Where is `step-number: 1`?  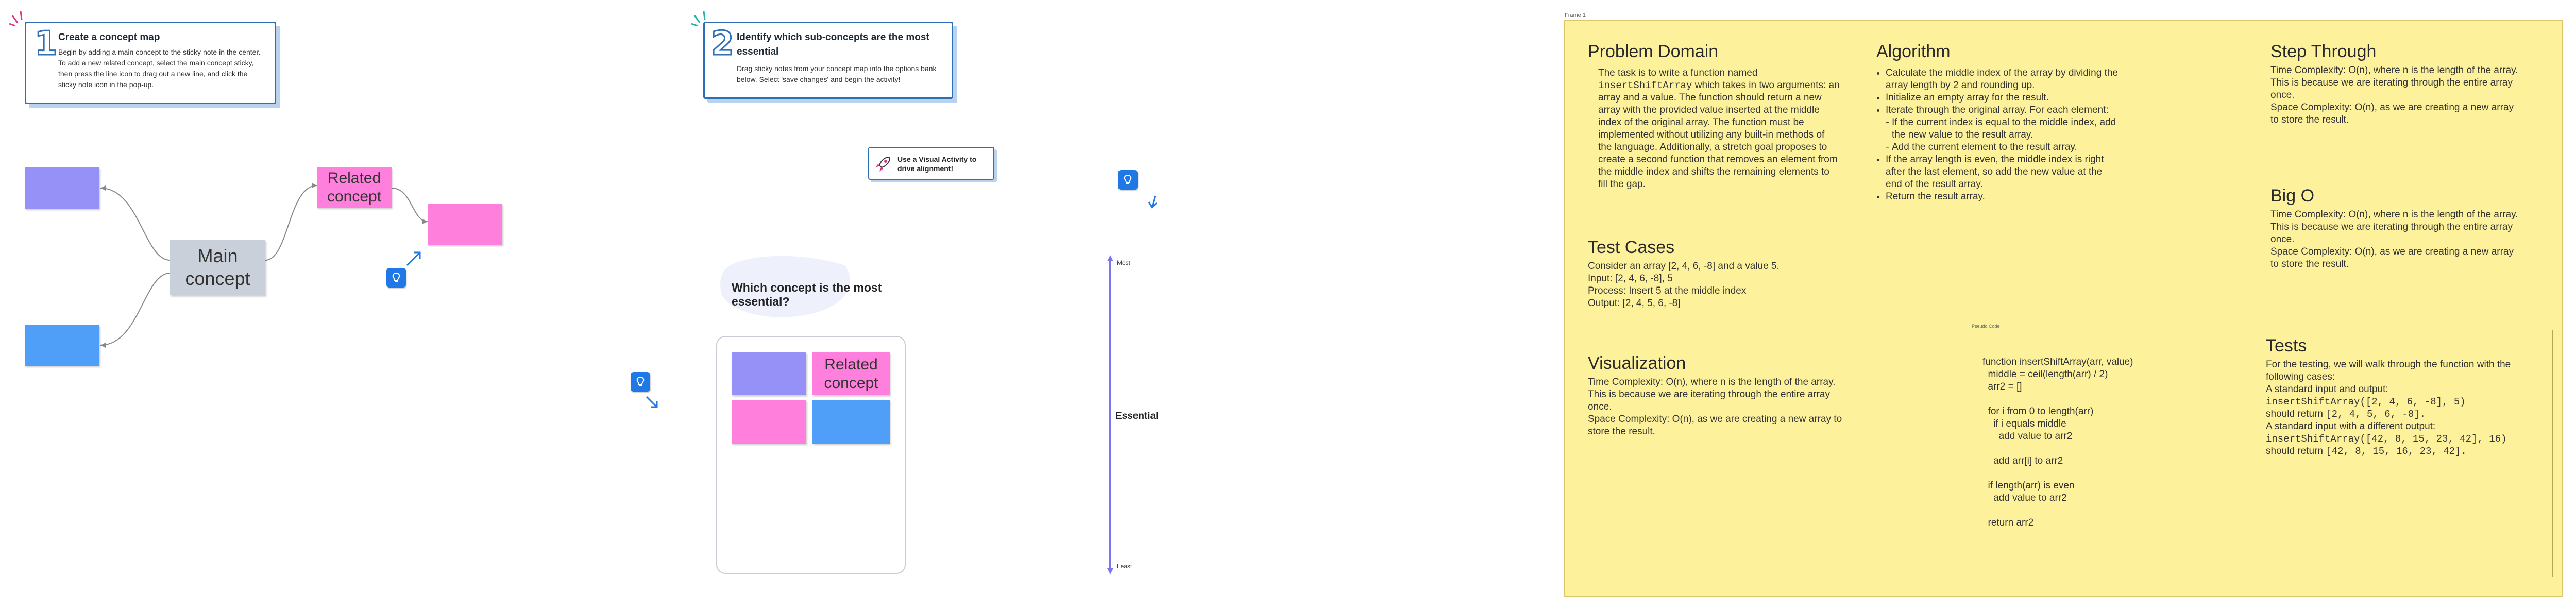
step-number: 1 is located at coordinates (46, 44).